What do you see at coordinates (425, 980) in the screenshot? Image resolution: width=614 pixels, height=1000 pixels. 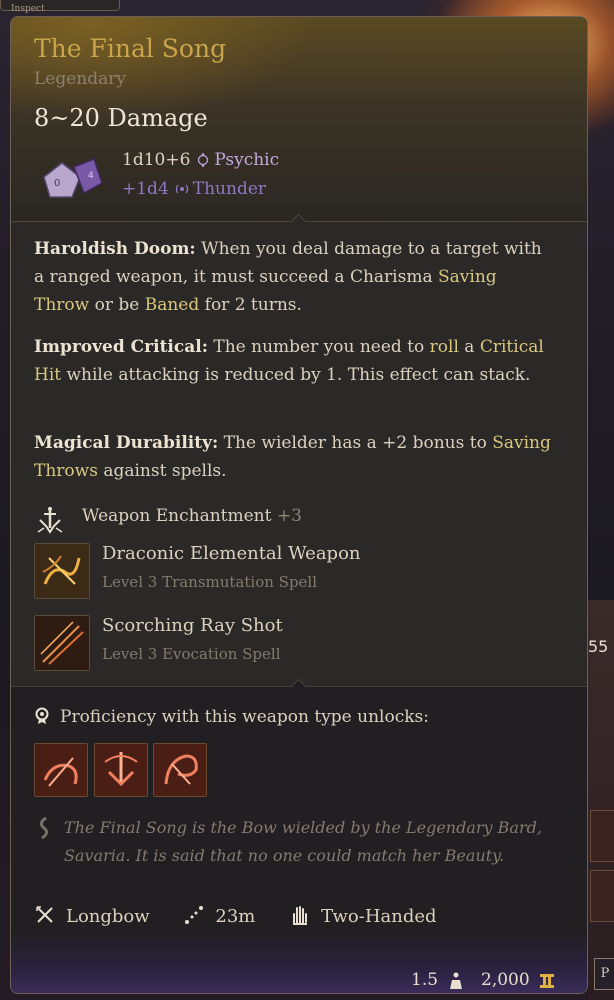 I see `item-weight: 1.5` at bounding box center [425, 980].